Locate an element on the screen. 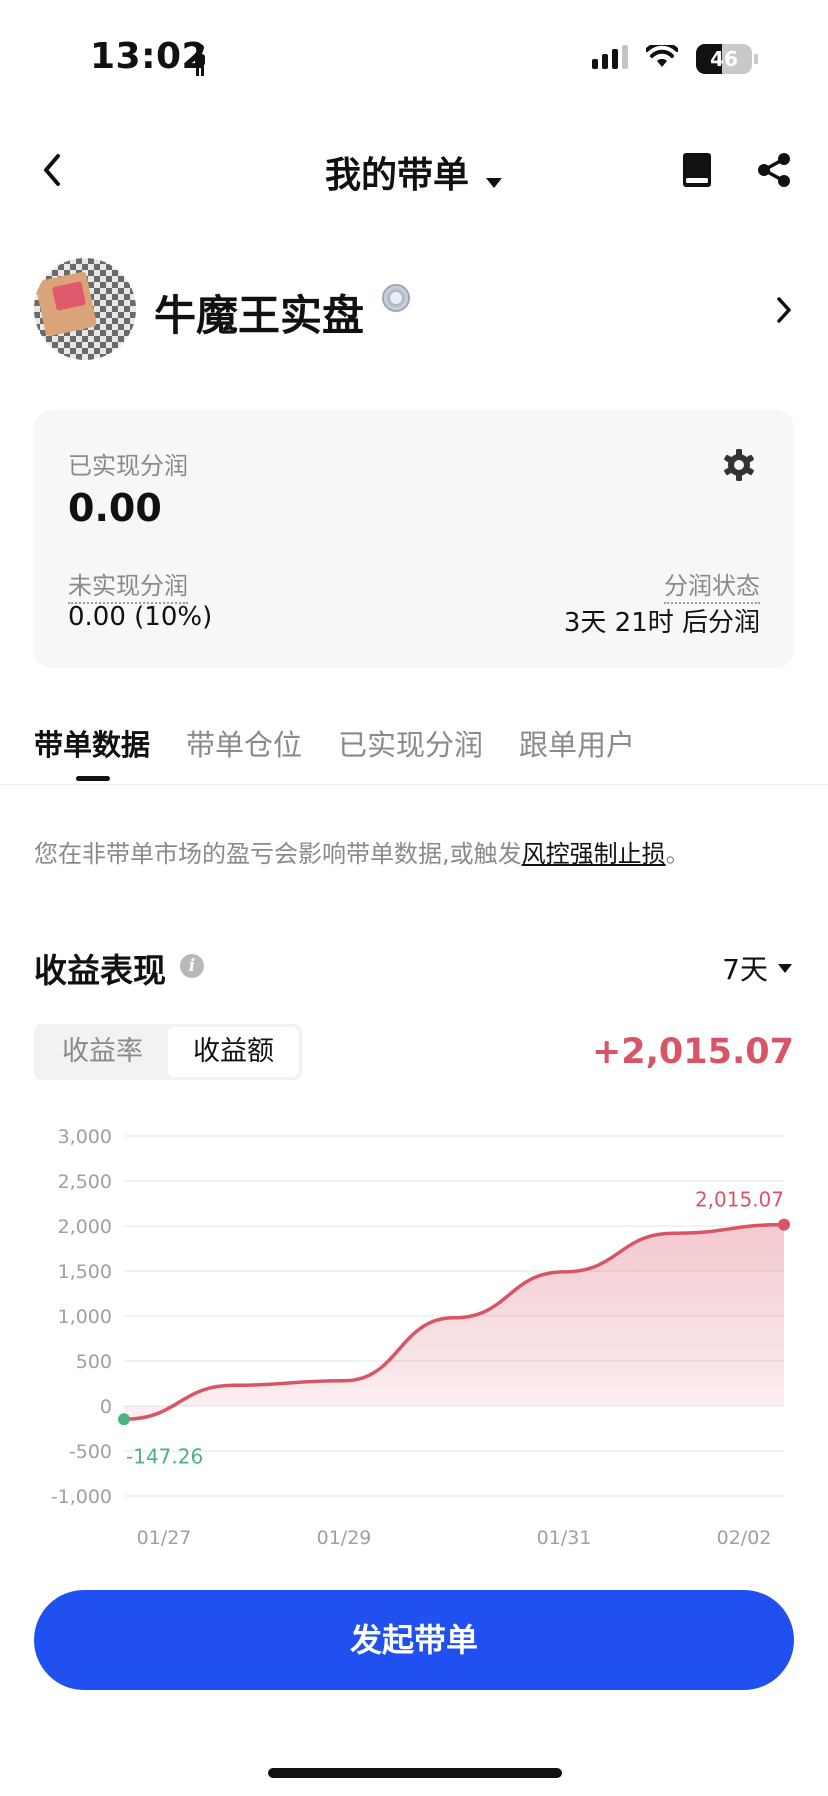 This screenshot has height=1796, width=828. tab-lead-positions: 带单仓位 is located at coordinates (244, 743).